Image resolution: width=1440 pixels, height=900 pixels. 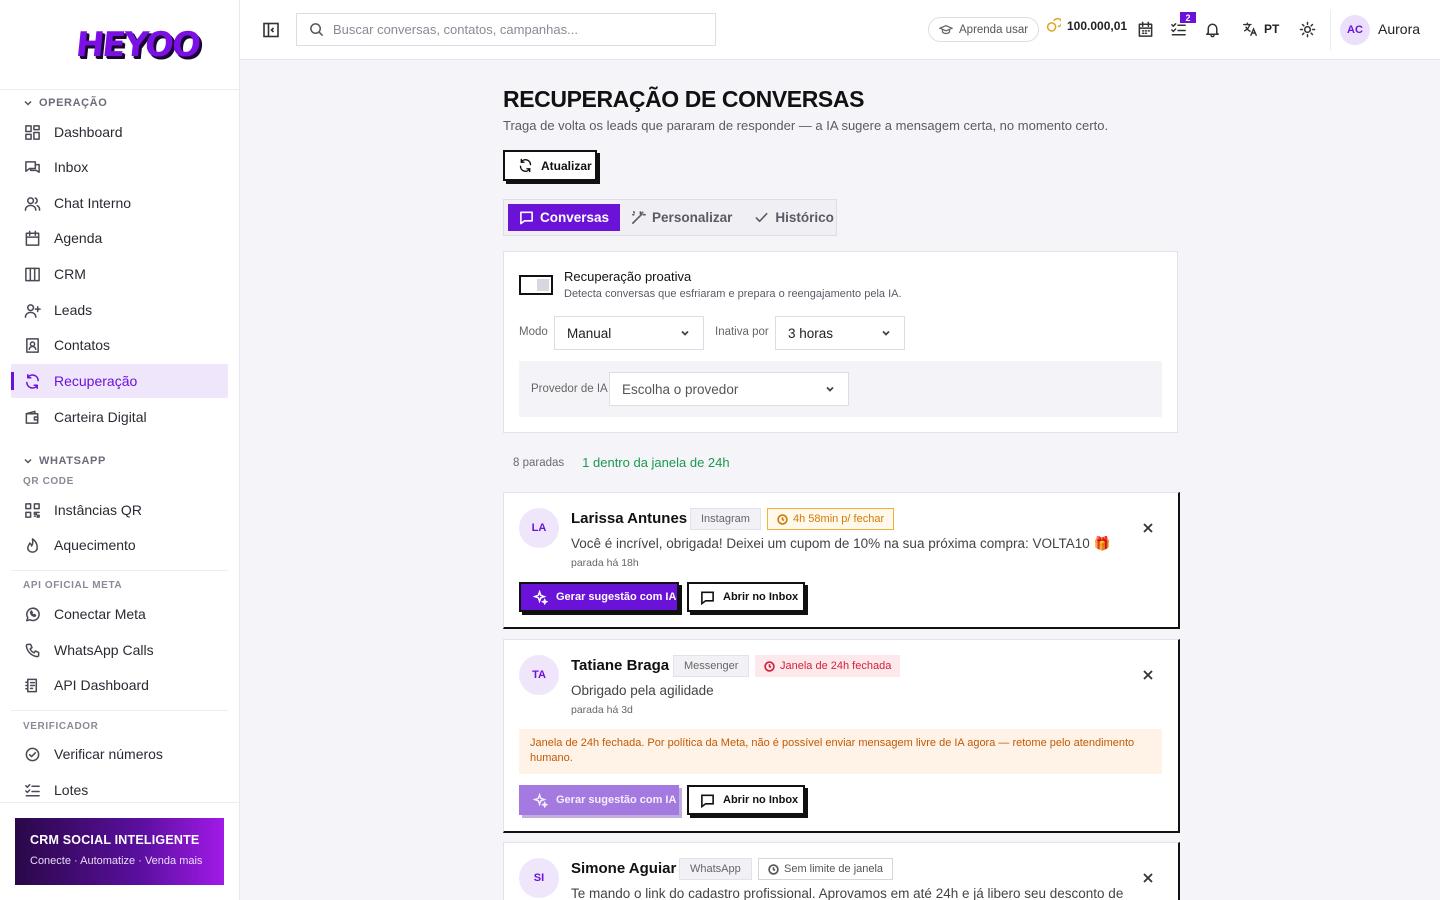 I want to click on contact-name: Larissa Antunes, so click(x=629, y=518).